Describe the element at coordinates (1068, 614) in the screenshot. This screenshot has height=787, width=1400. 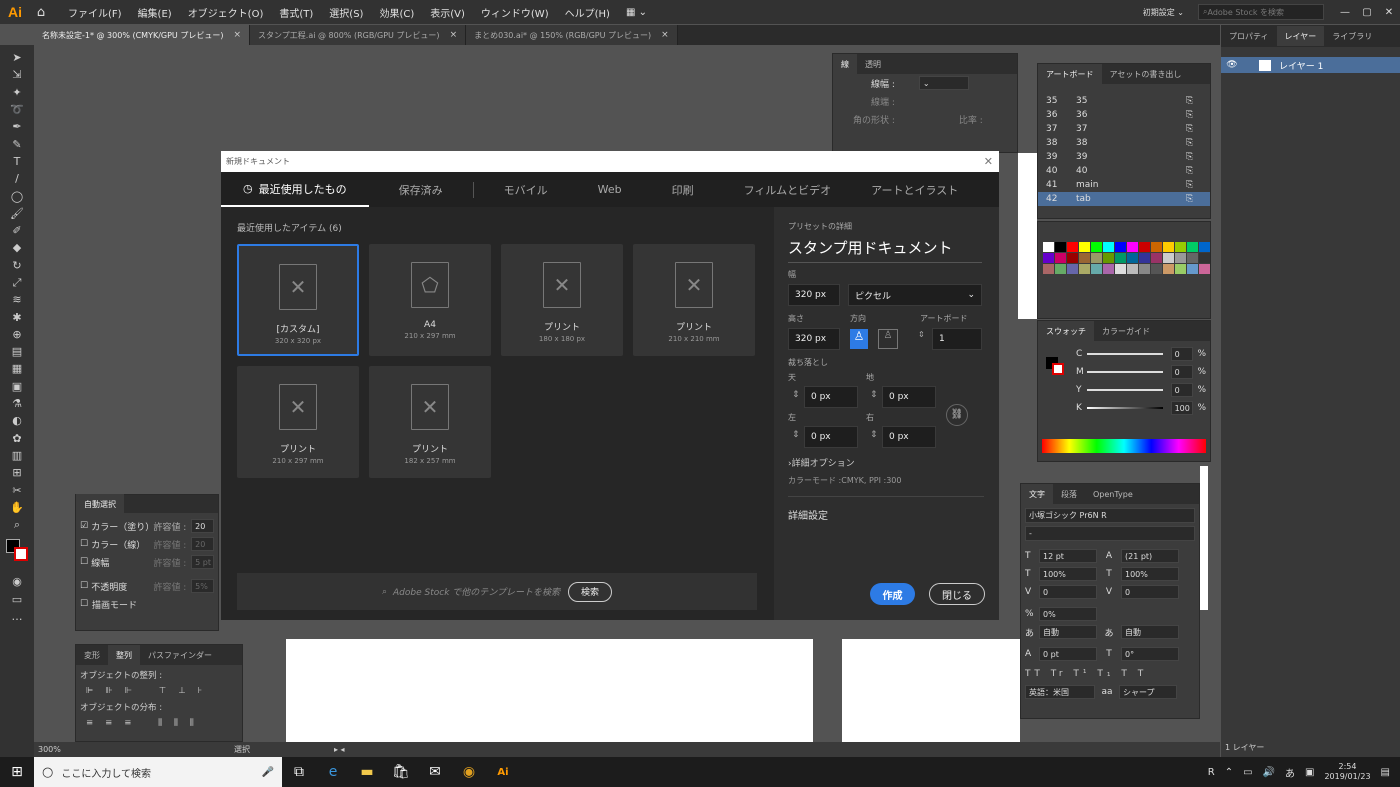
I see `tsume-input: 0%` at that location.